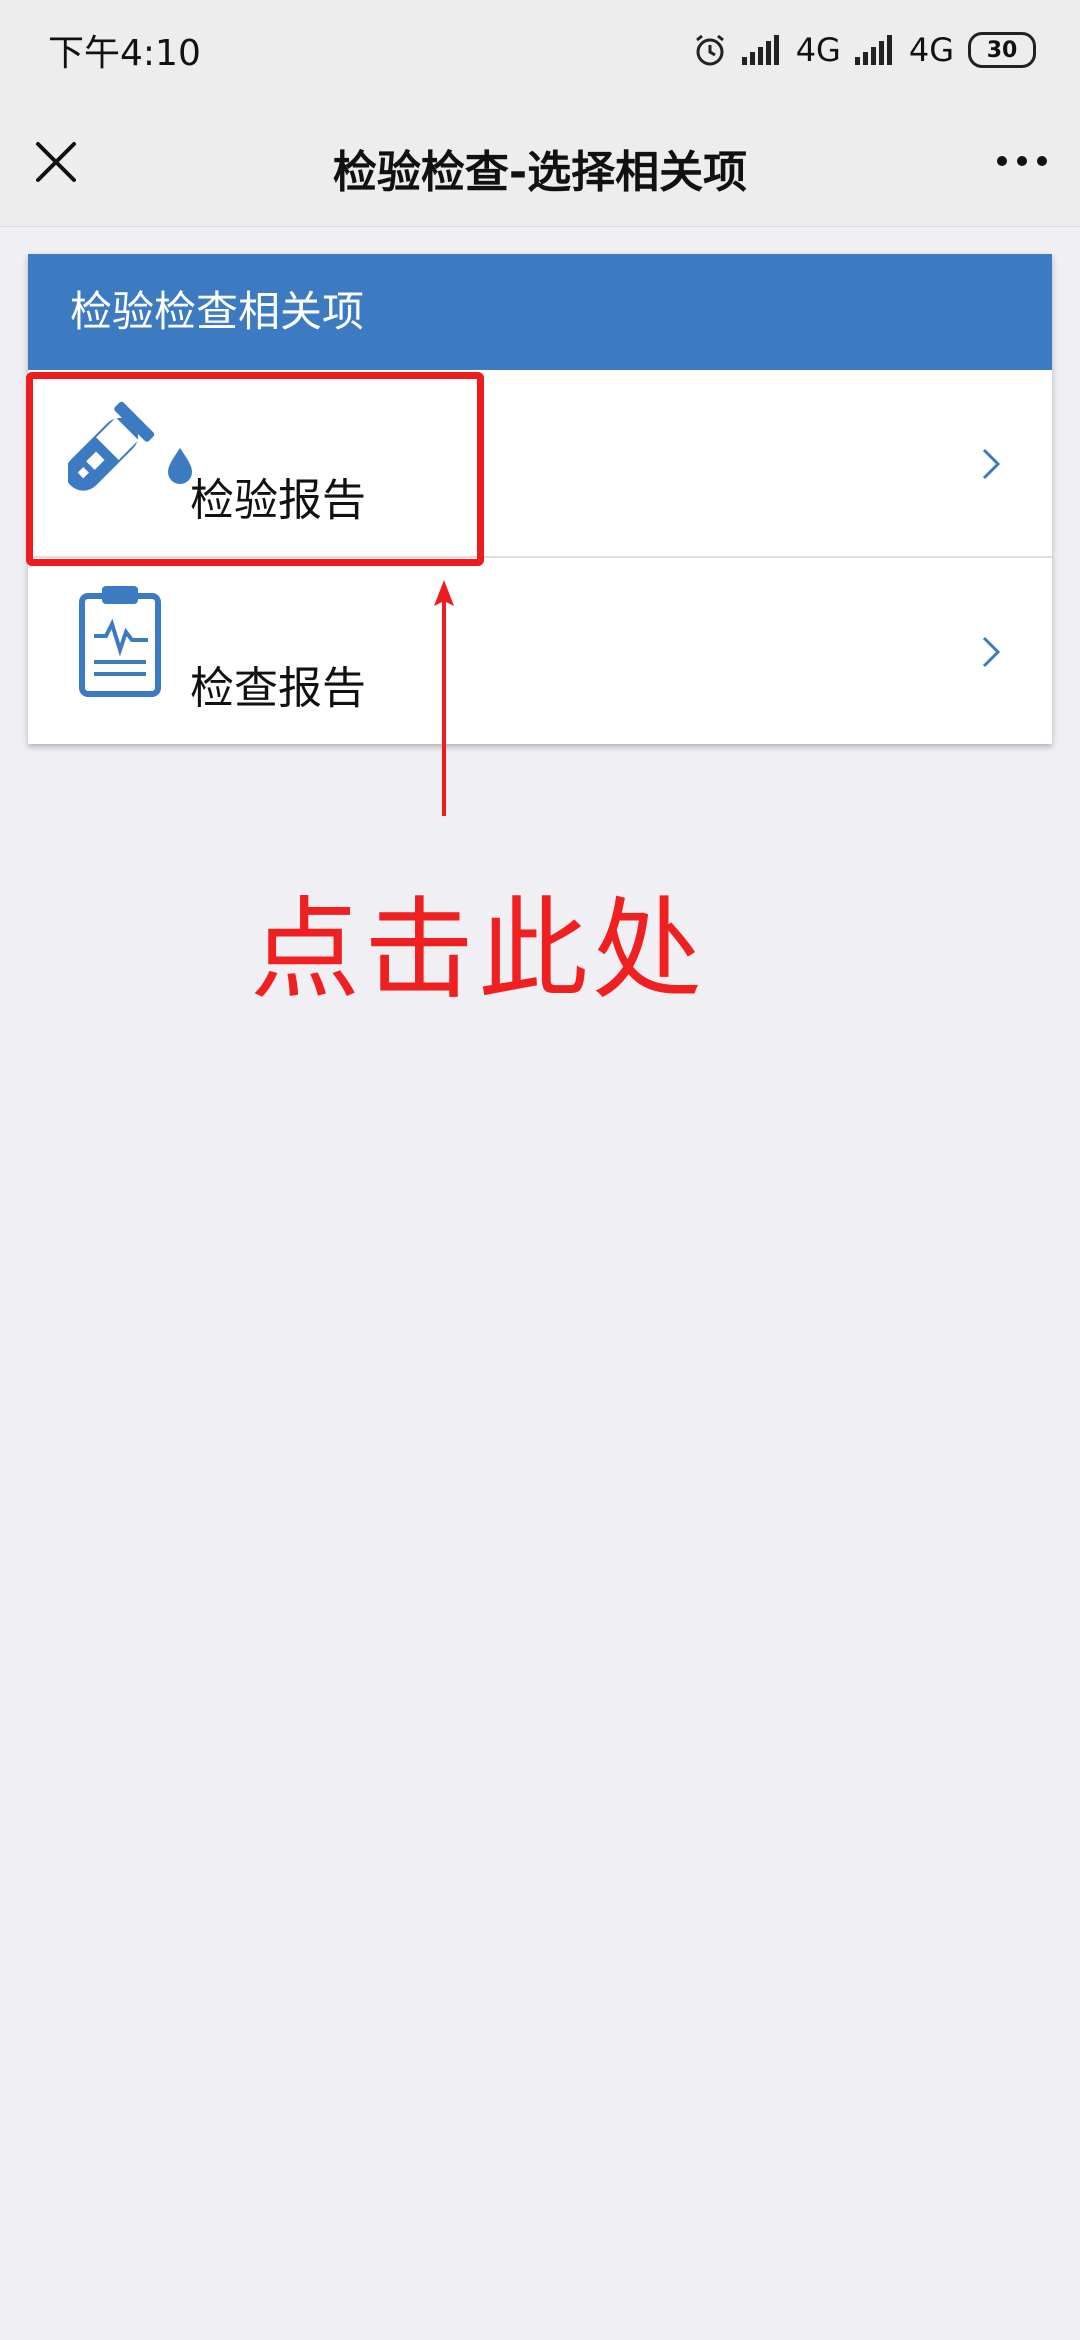  Describe the element at coordinates (710, 50) in the screenshot. I see `alarm-icon` at that location.